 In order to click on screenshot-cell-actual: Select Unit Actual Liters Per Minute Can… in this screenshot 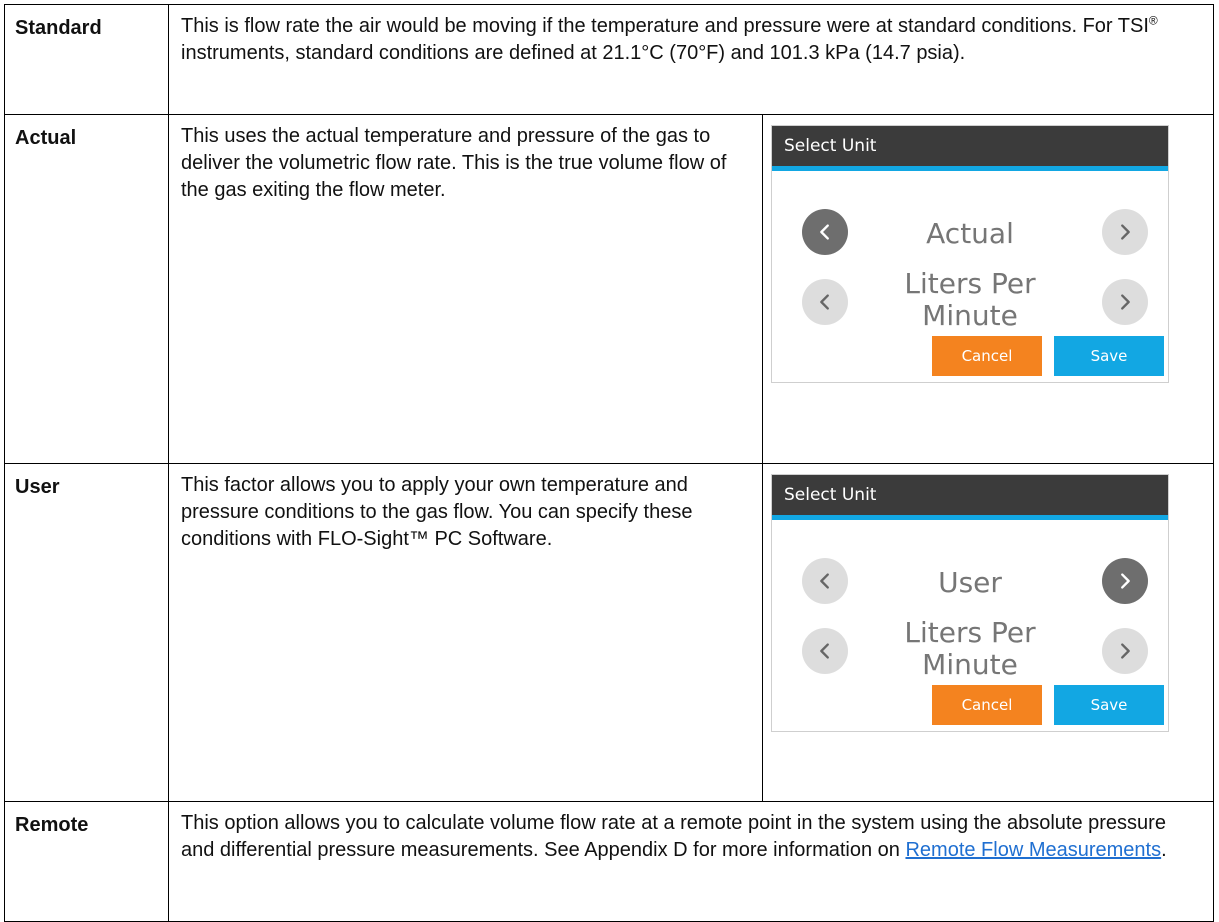, I will do `click(988, 289)`.